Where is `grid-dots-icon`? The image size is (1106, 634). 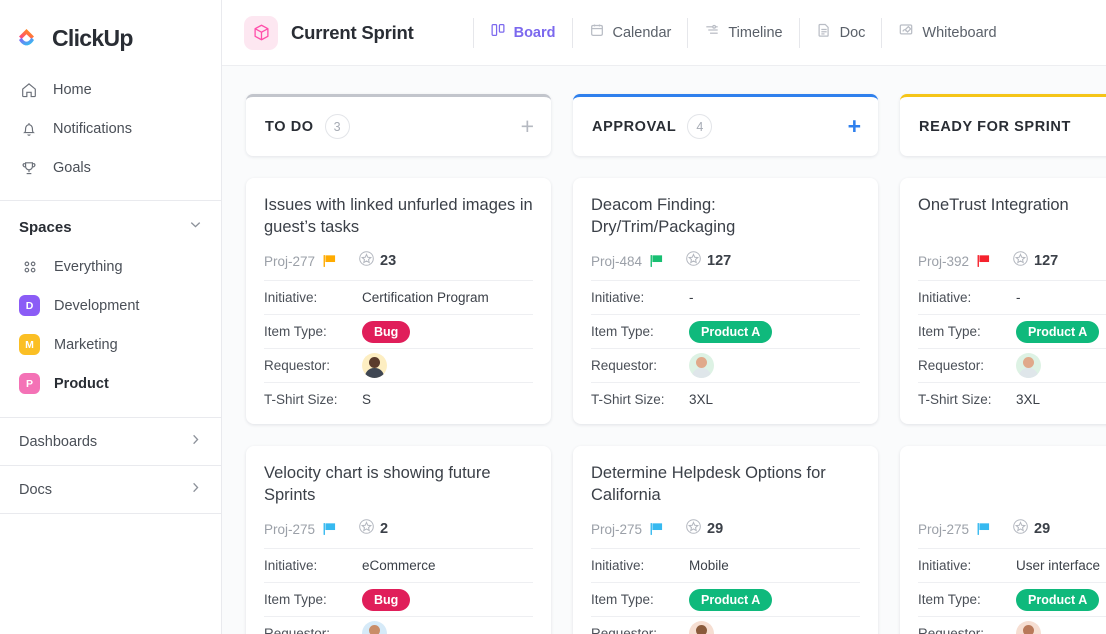
grid-dots-icon is located at coordinates (29, 266).